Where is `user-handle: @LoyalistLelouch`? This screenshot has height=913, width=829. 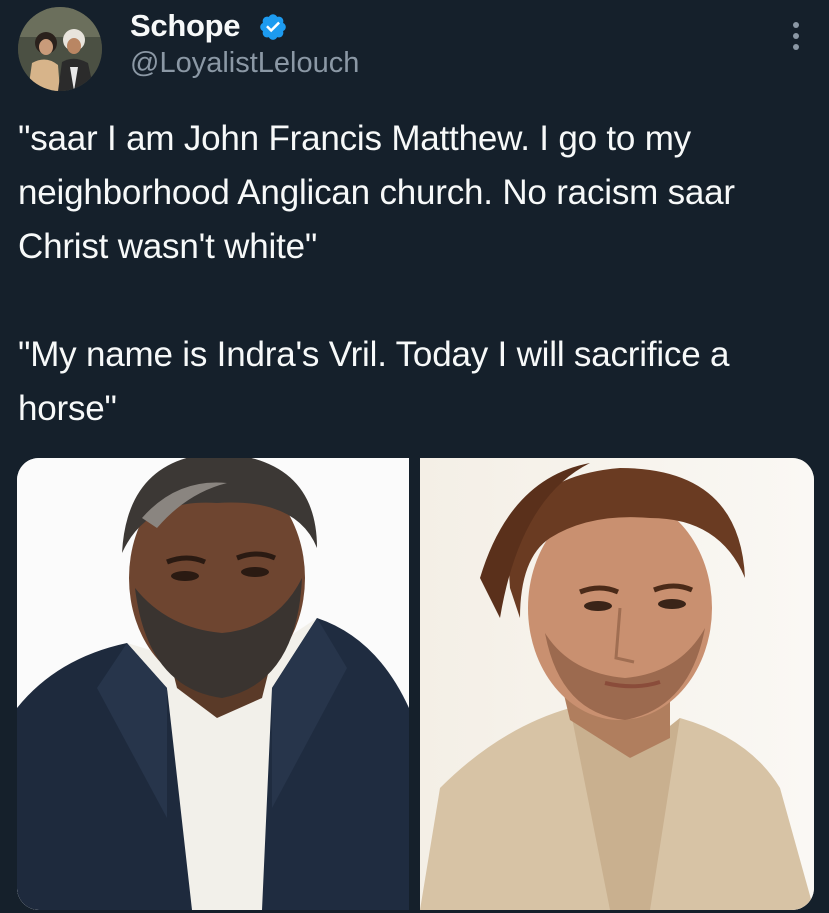
user-handle: @LoyalistLelouch is located at coordinates (244, 63).